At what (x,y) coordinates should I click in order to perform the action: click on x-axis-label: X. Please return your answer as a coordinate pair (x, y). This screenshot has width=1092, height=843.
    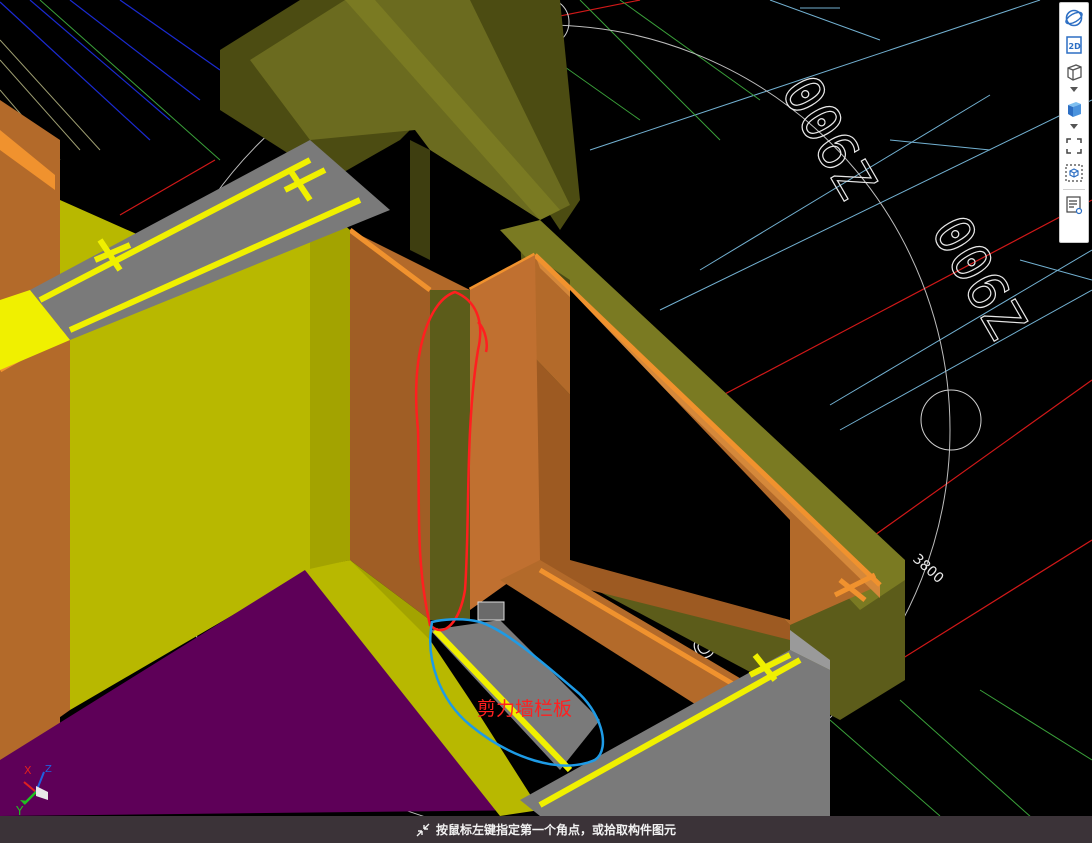
    Looking at the image, I should click on (28, 770).